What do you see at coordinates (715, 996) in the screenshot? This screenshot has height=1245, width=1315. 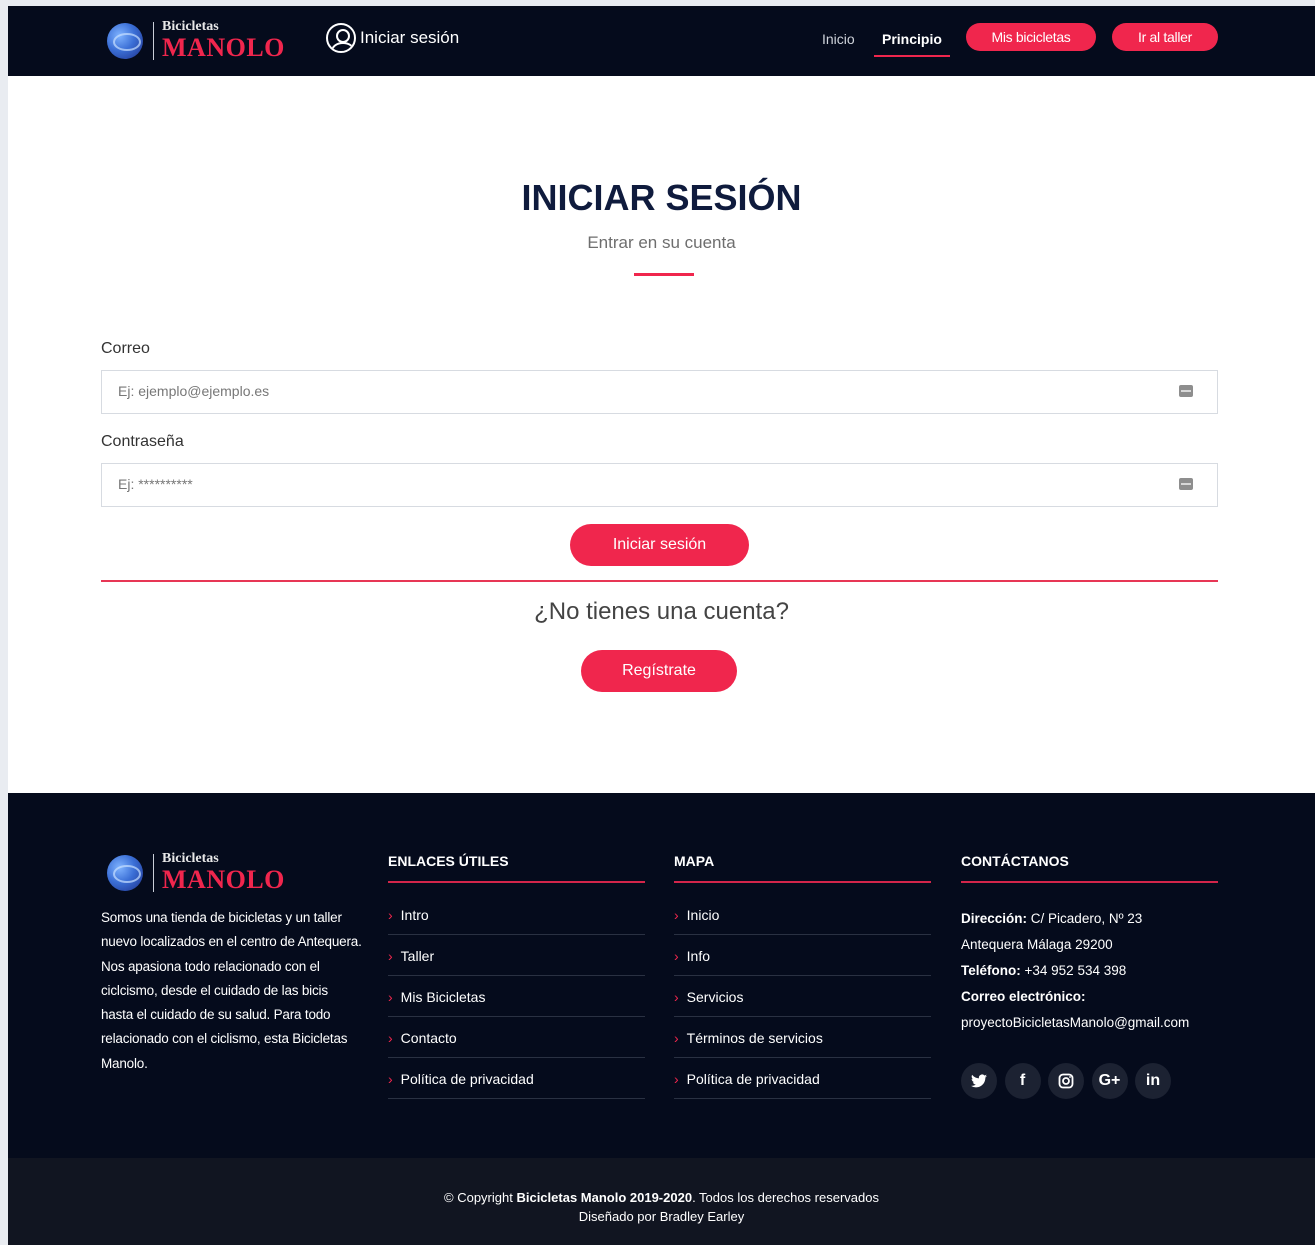 I see `link-label: Servicios` at bounding box center [715, 996].